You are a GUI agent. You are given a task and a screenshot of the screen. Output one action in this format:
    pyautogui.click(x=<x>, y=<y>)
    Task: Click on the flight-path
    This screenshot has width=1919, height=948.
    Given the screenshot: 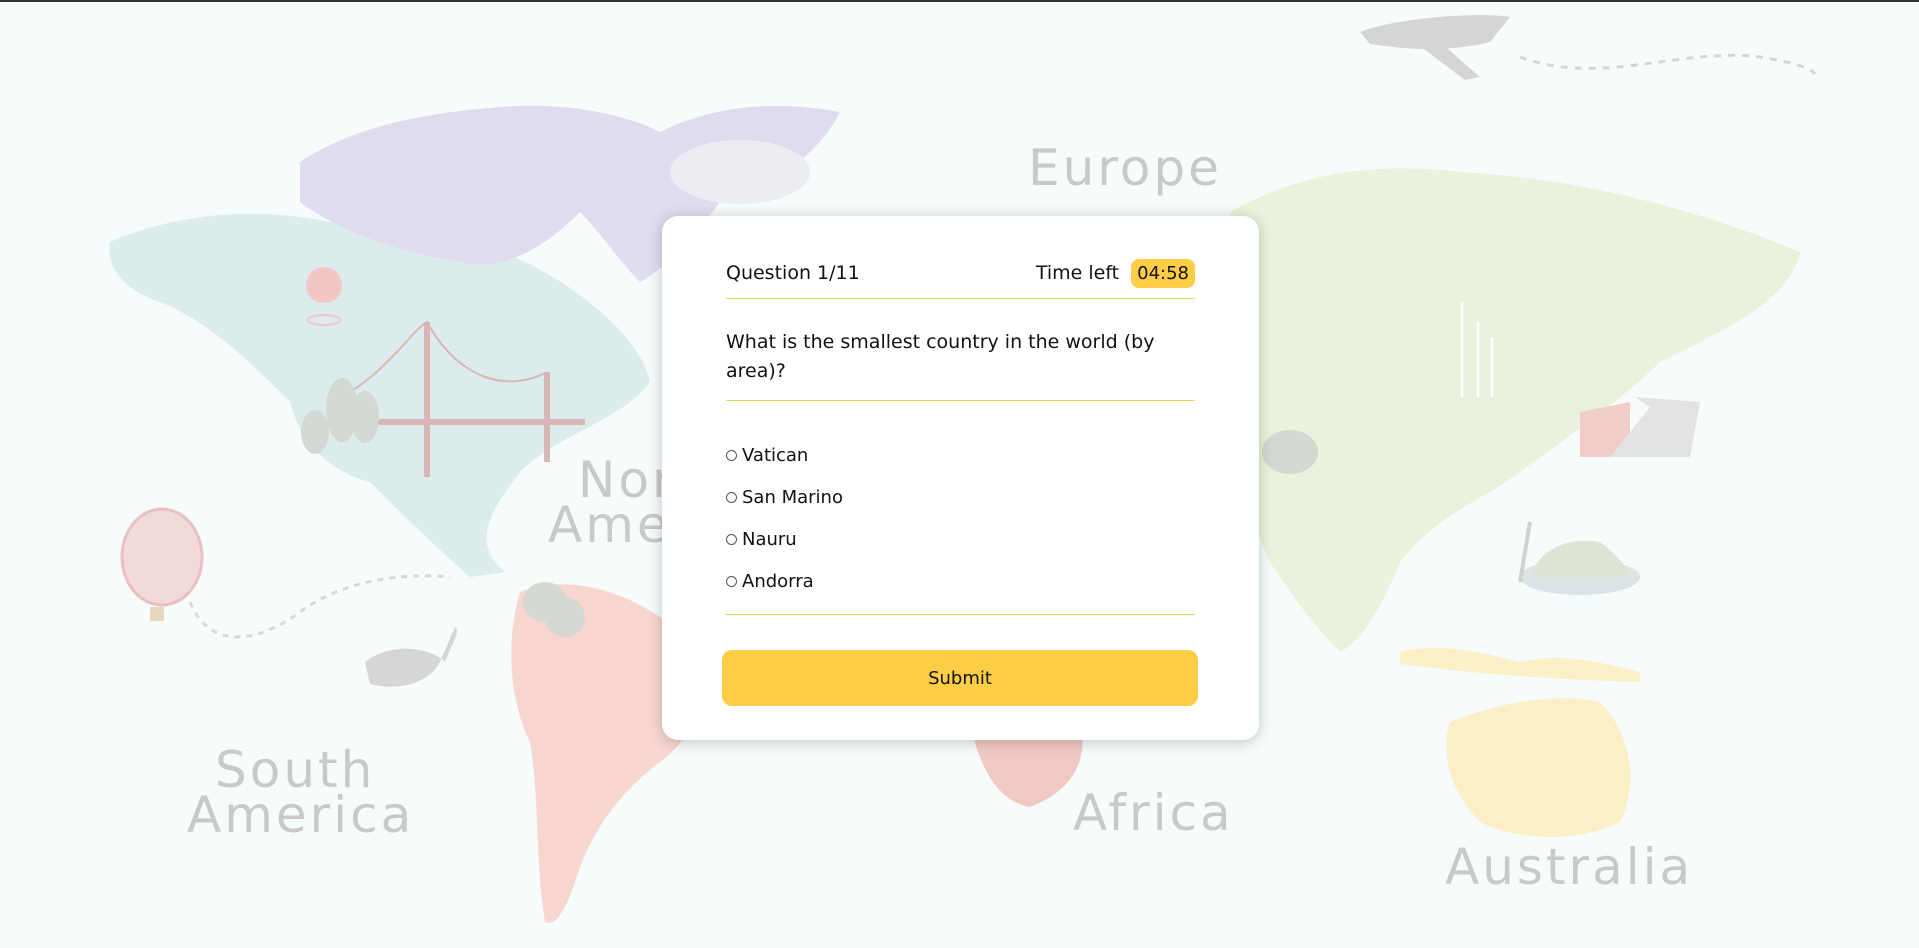 What is the action you would take?
    pyautogui.click(x=1668, y=64)
    